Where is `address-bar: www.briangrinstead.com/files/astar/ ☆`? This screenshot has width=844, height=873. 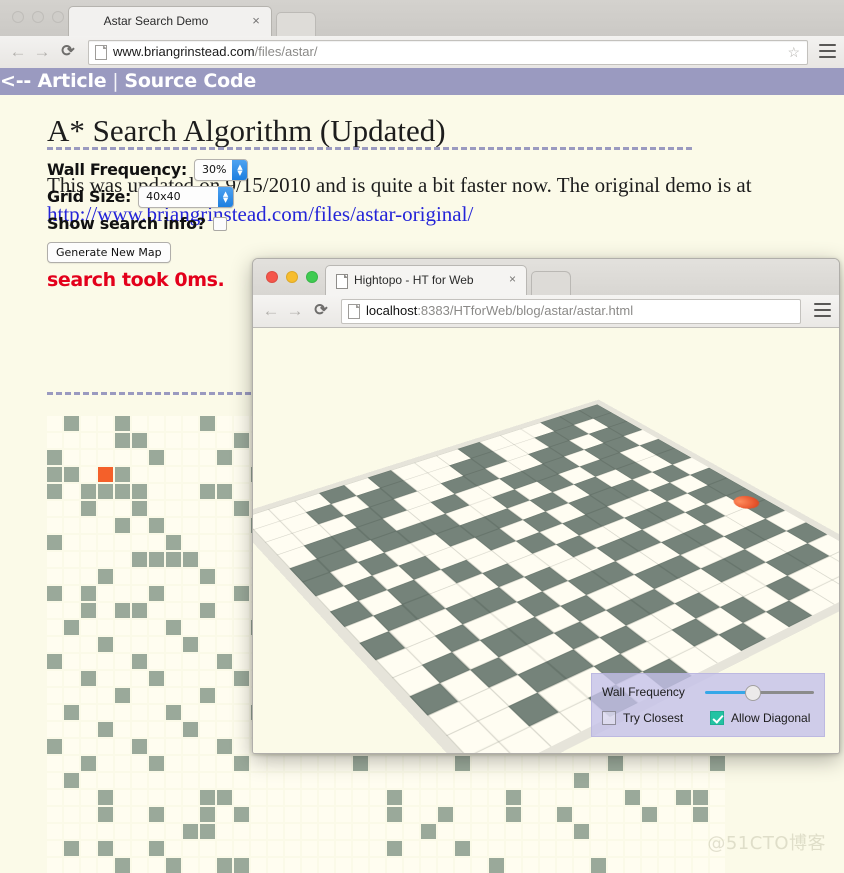 address-bar: www.briangrinstead.com/files/astar/ ☆ is located at coordinates (448, 52).